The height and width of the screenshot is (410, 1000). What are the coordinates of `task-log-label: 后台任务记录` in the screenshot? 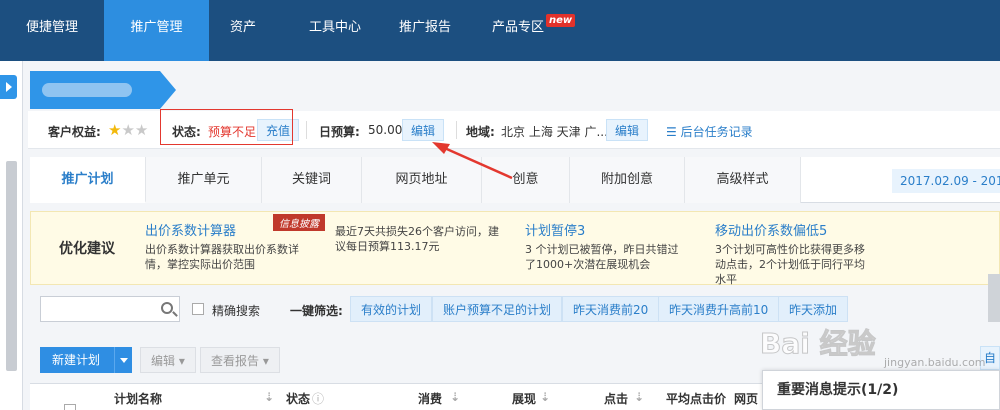 It's located at (716, 132).